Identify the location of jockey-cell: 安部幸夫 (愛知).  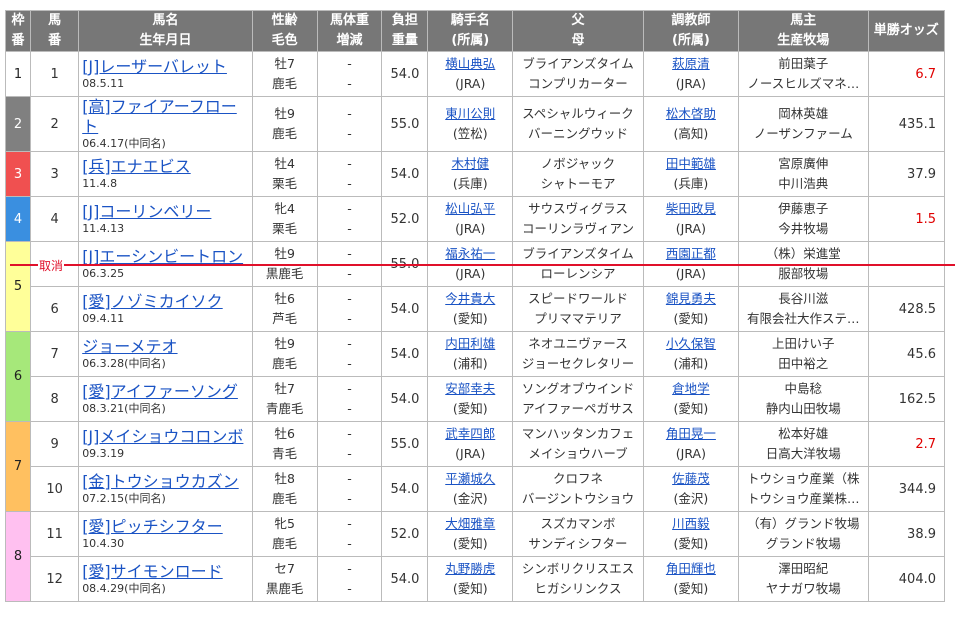
(470, 399).